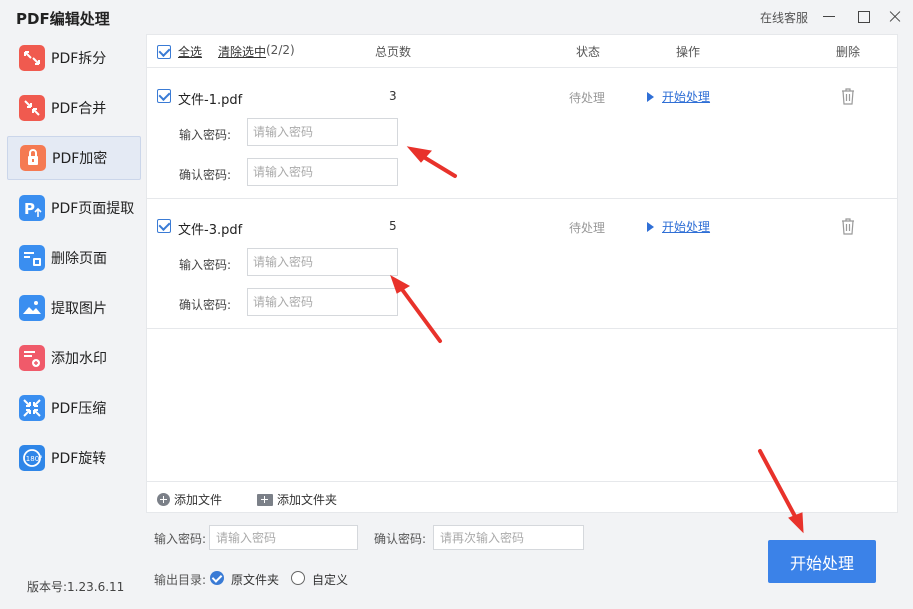 The height and width of the screenshot is (609, 913). I want to click on folder-plus-icon, so click(265, 499).